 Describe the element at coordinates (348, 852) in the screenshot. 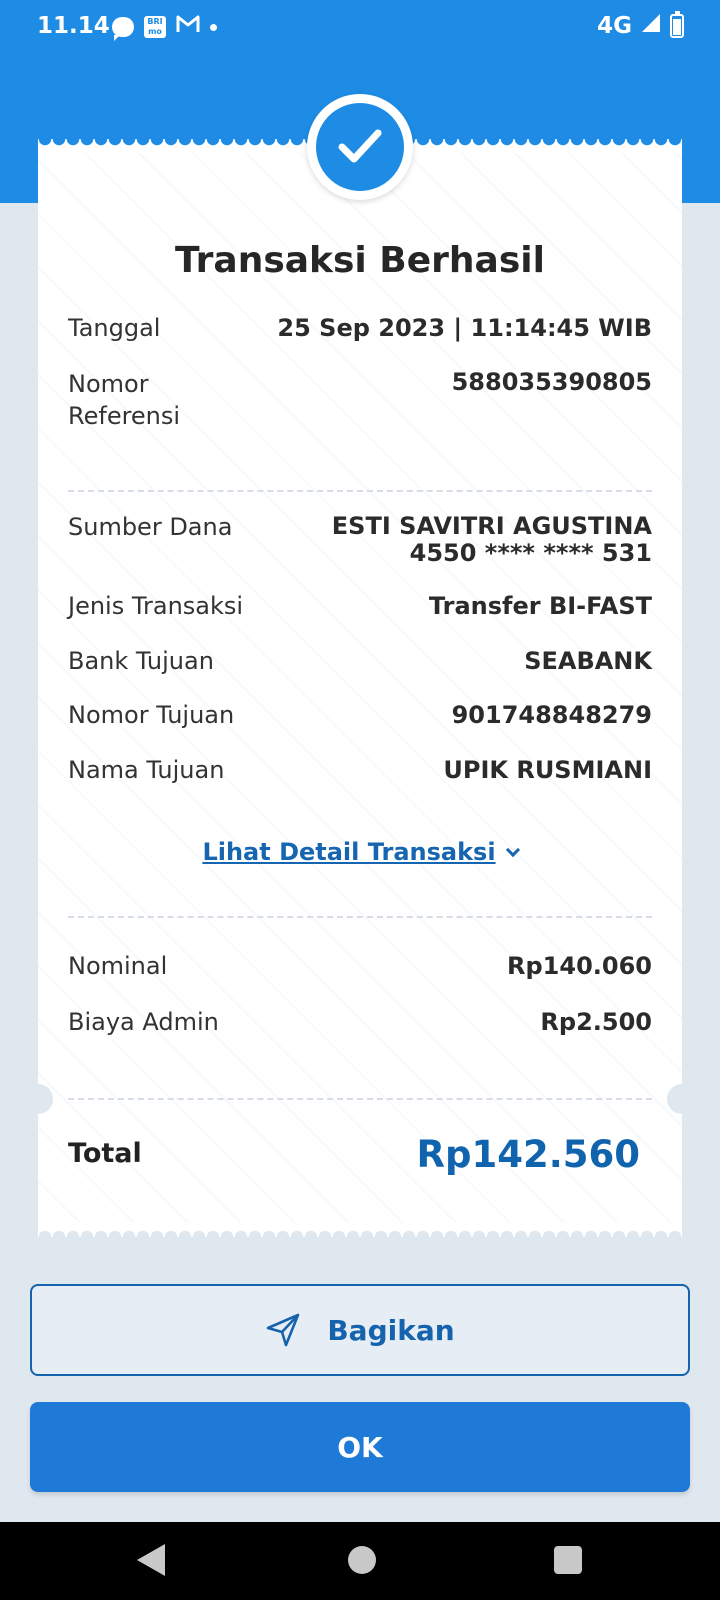

I see `view-detail-label: Lihat Detail Transaksi` at that location.